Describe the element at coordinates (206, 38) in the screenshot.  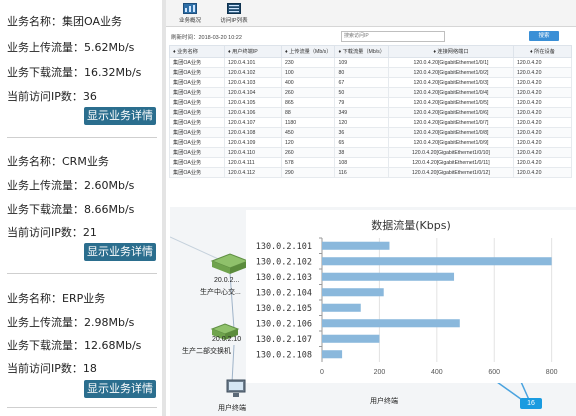
I see `refresh-time: 刷新时间：2018-03-20 10:22` at that location.